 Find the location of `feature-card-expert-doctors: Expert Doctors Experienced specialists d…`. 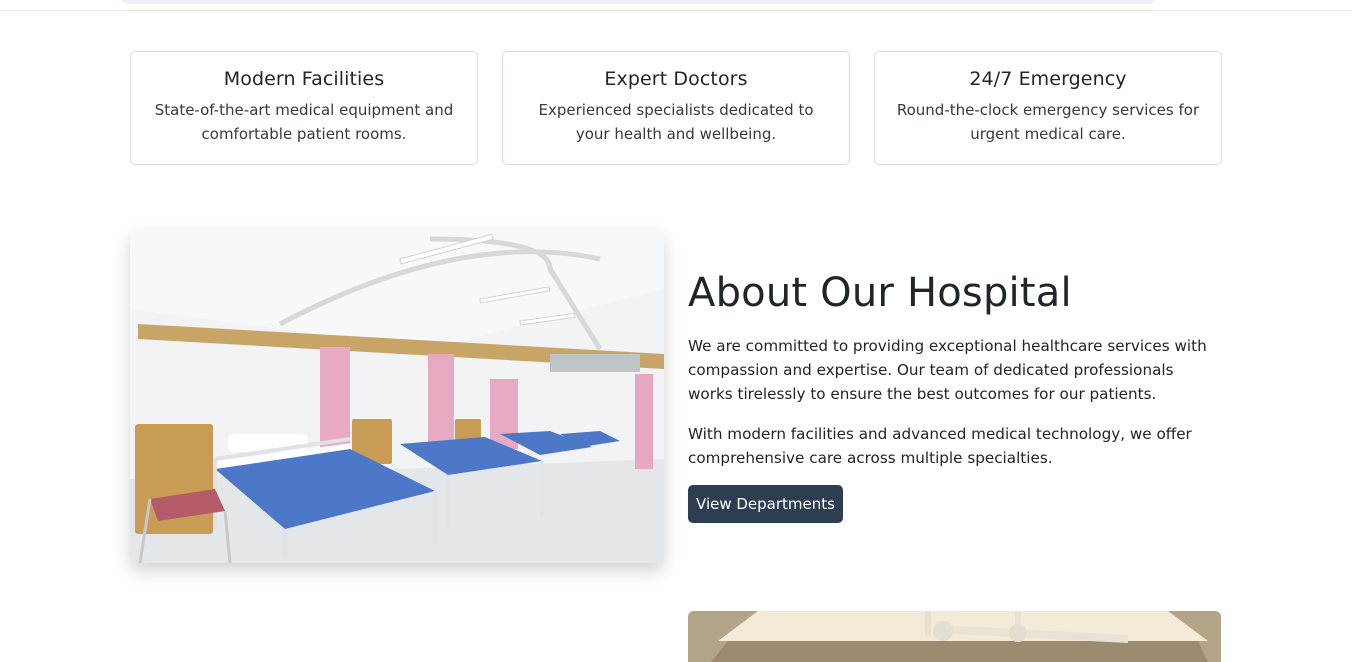

feature-card-expert-doctors: Expert Doctors Experienced specialists d… is located at coordinates (676, 108).